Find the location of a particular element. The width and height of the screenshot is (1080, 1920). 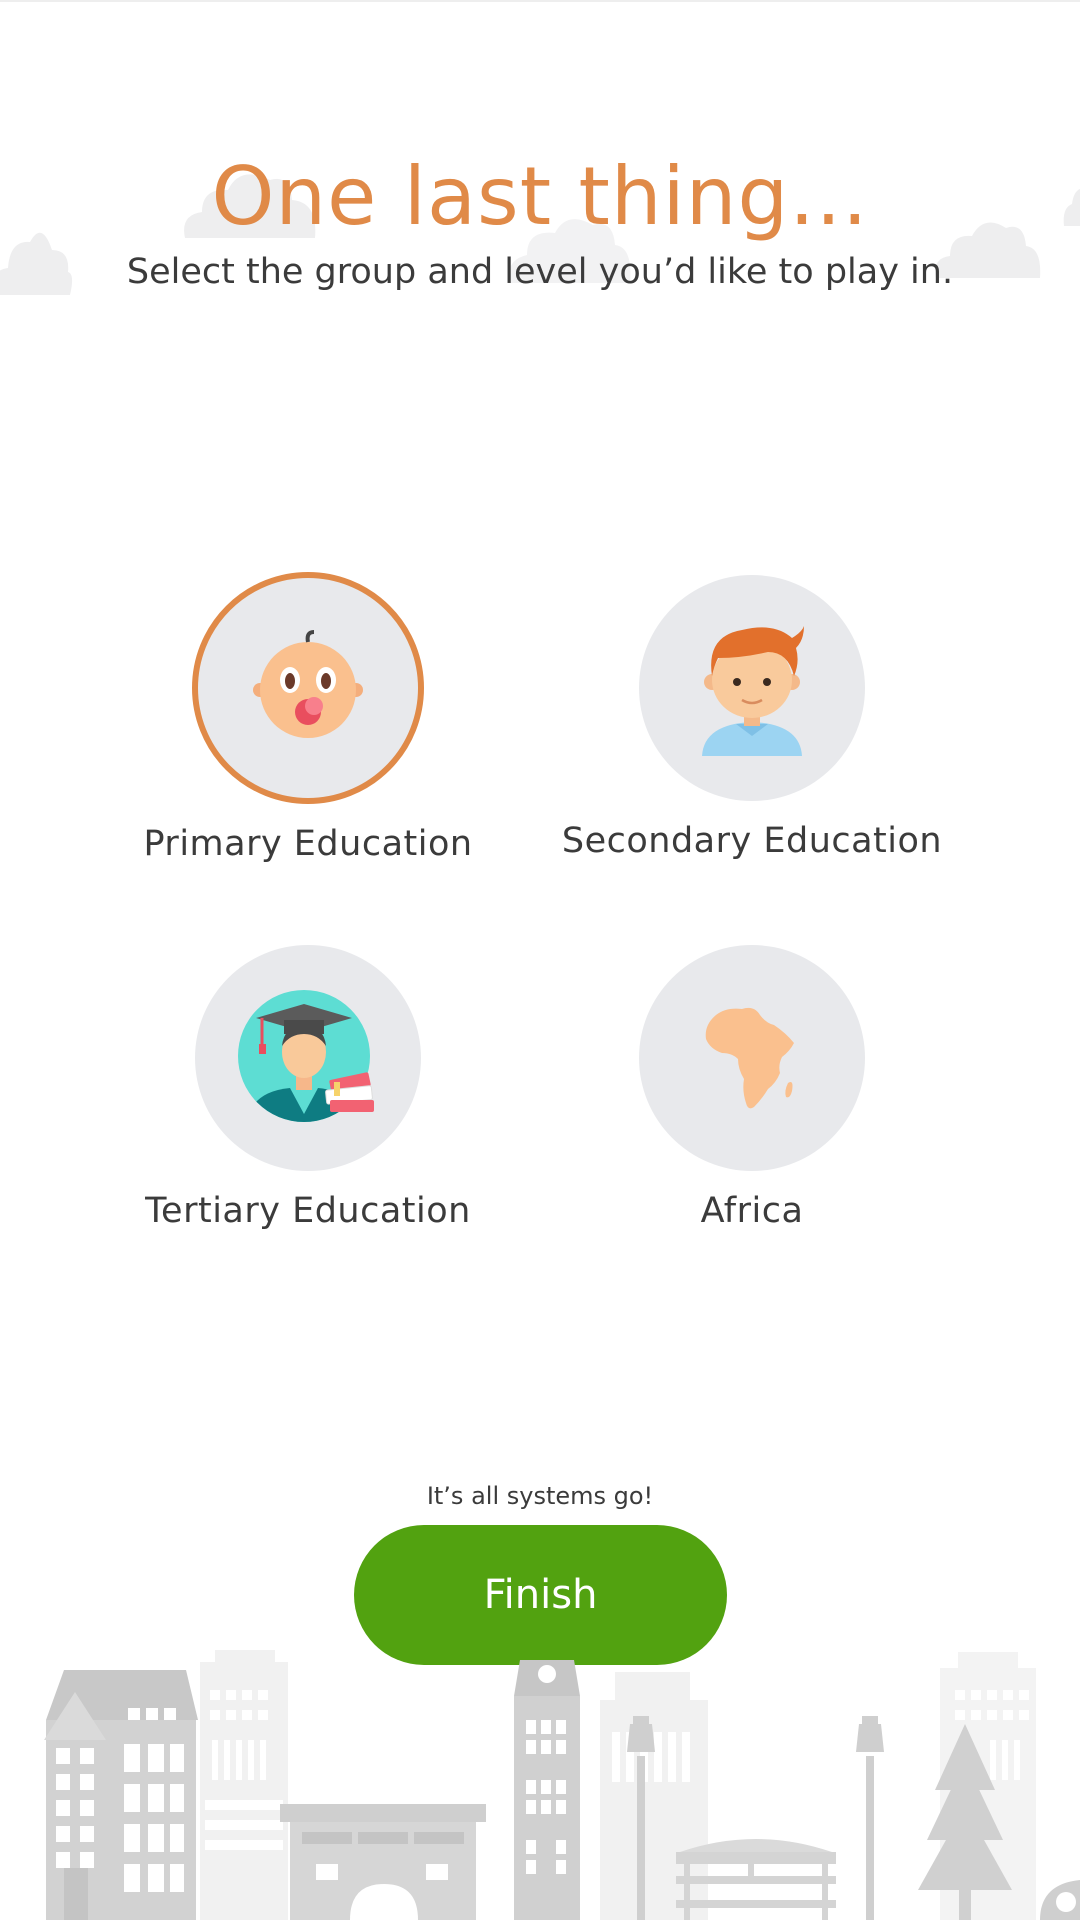

option-circle-selected is located at coordinates (308, 688).